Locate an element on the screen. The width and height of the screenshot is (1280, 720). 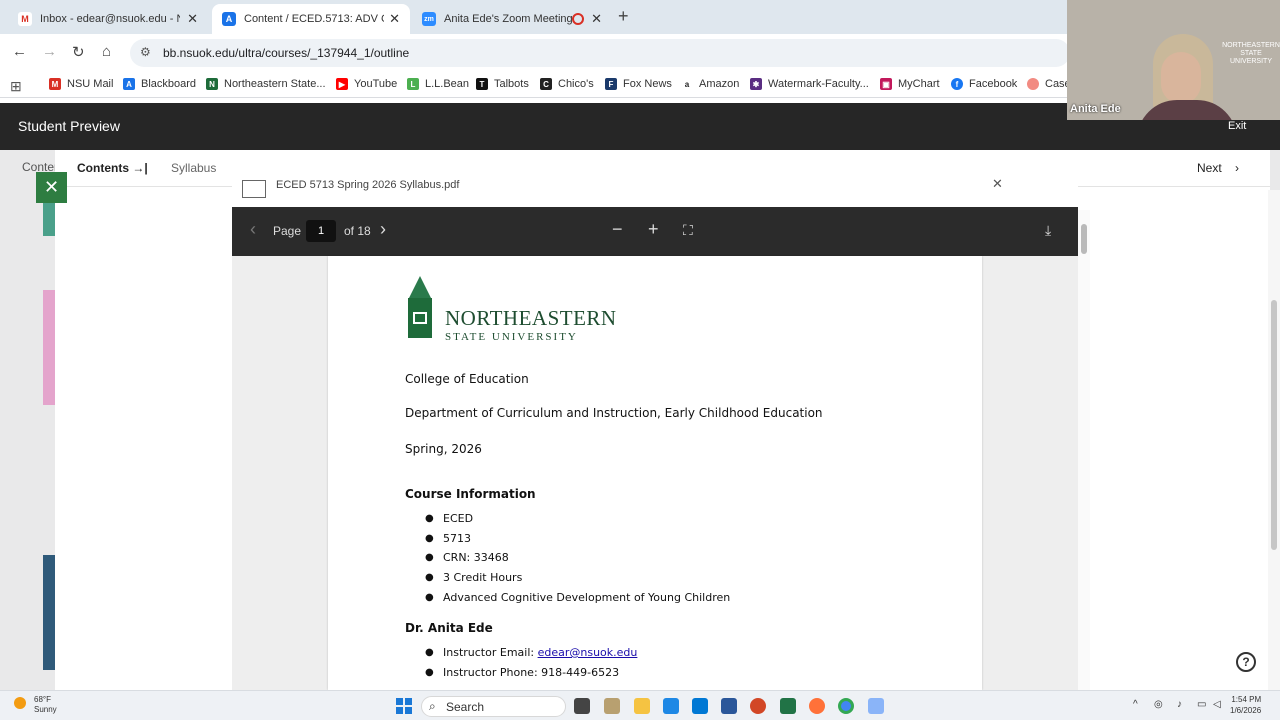
zoom-icon: zm is located at coordinates (429, 19).